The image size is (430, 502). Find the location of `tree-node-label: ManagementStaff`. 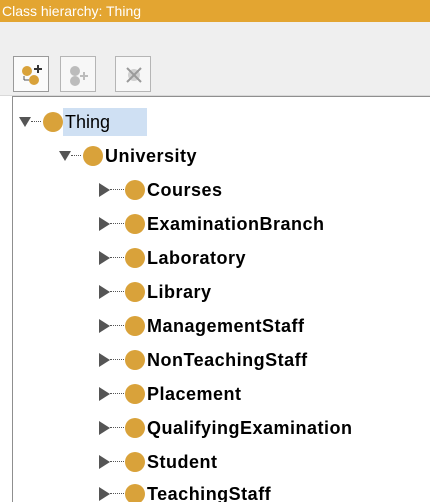

tree-node-label: ManagementStaff is located at coordinates (226, 326).